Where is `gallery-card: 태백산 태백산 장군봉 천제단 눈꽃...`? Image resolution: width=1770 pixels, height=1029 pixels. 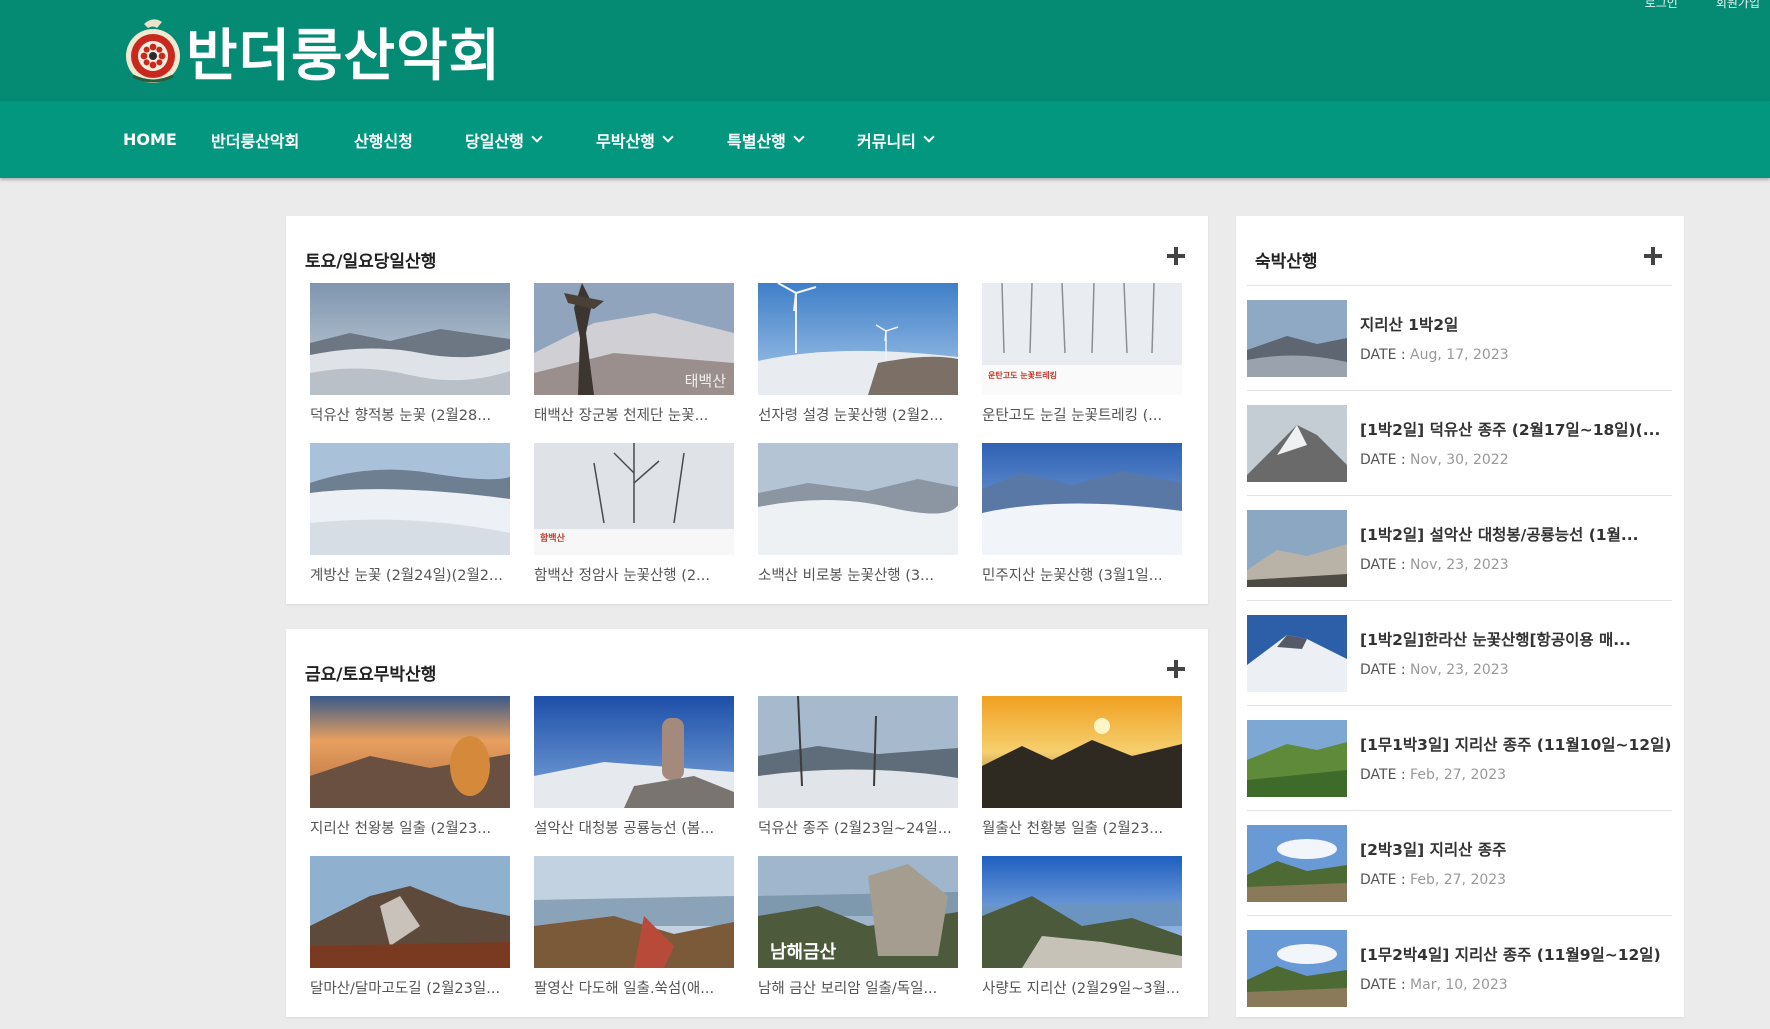 gallery-card: 태백산 태백산 장군봉 천제단 눈꽃... is located at coordinates (634, 354).